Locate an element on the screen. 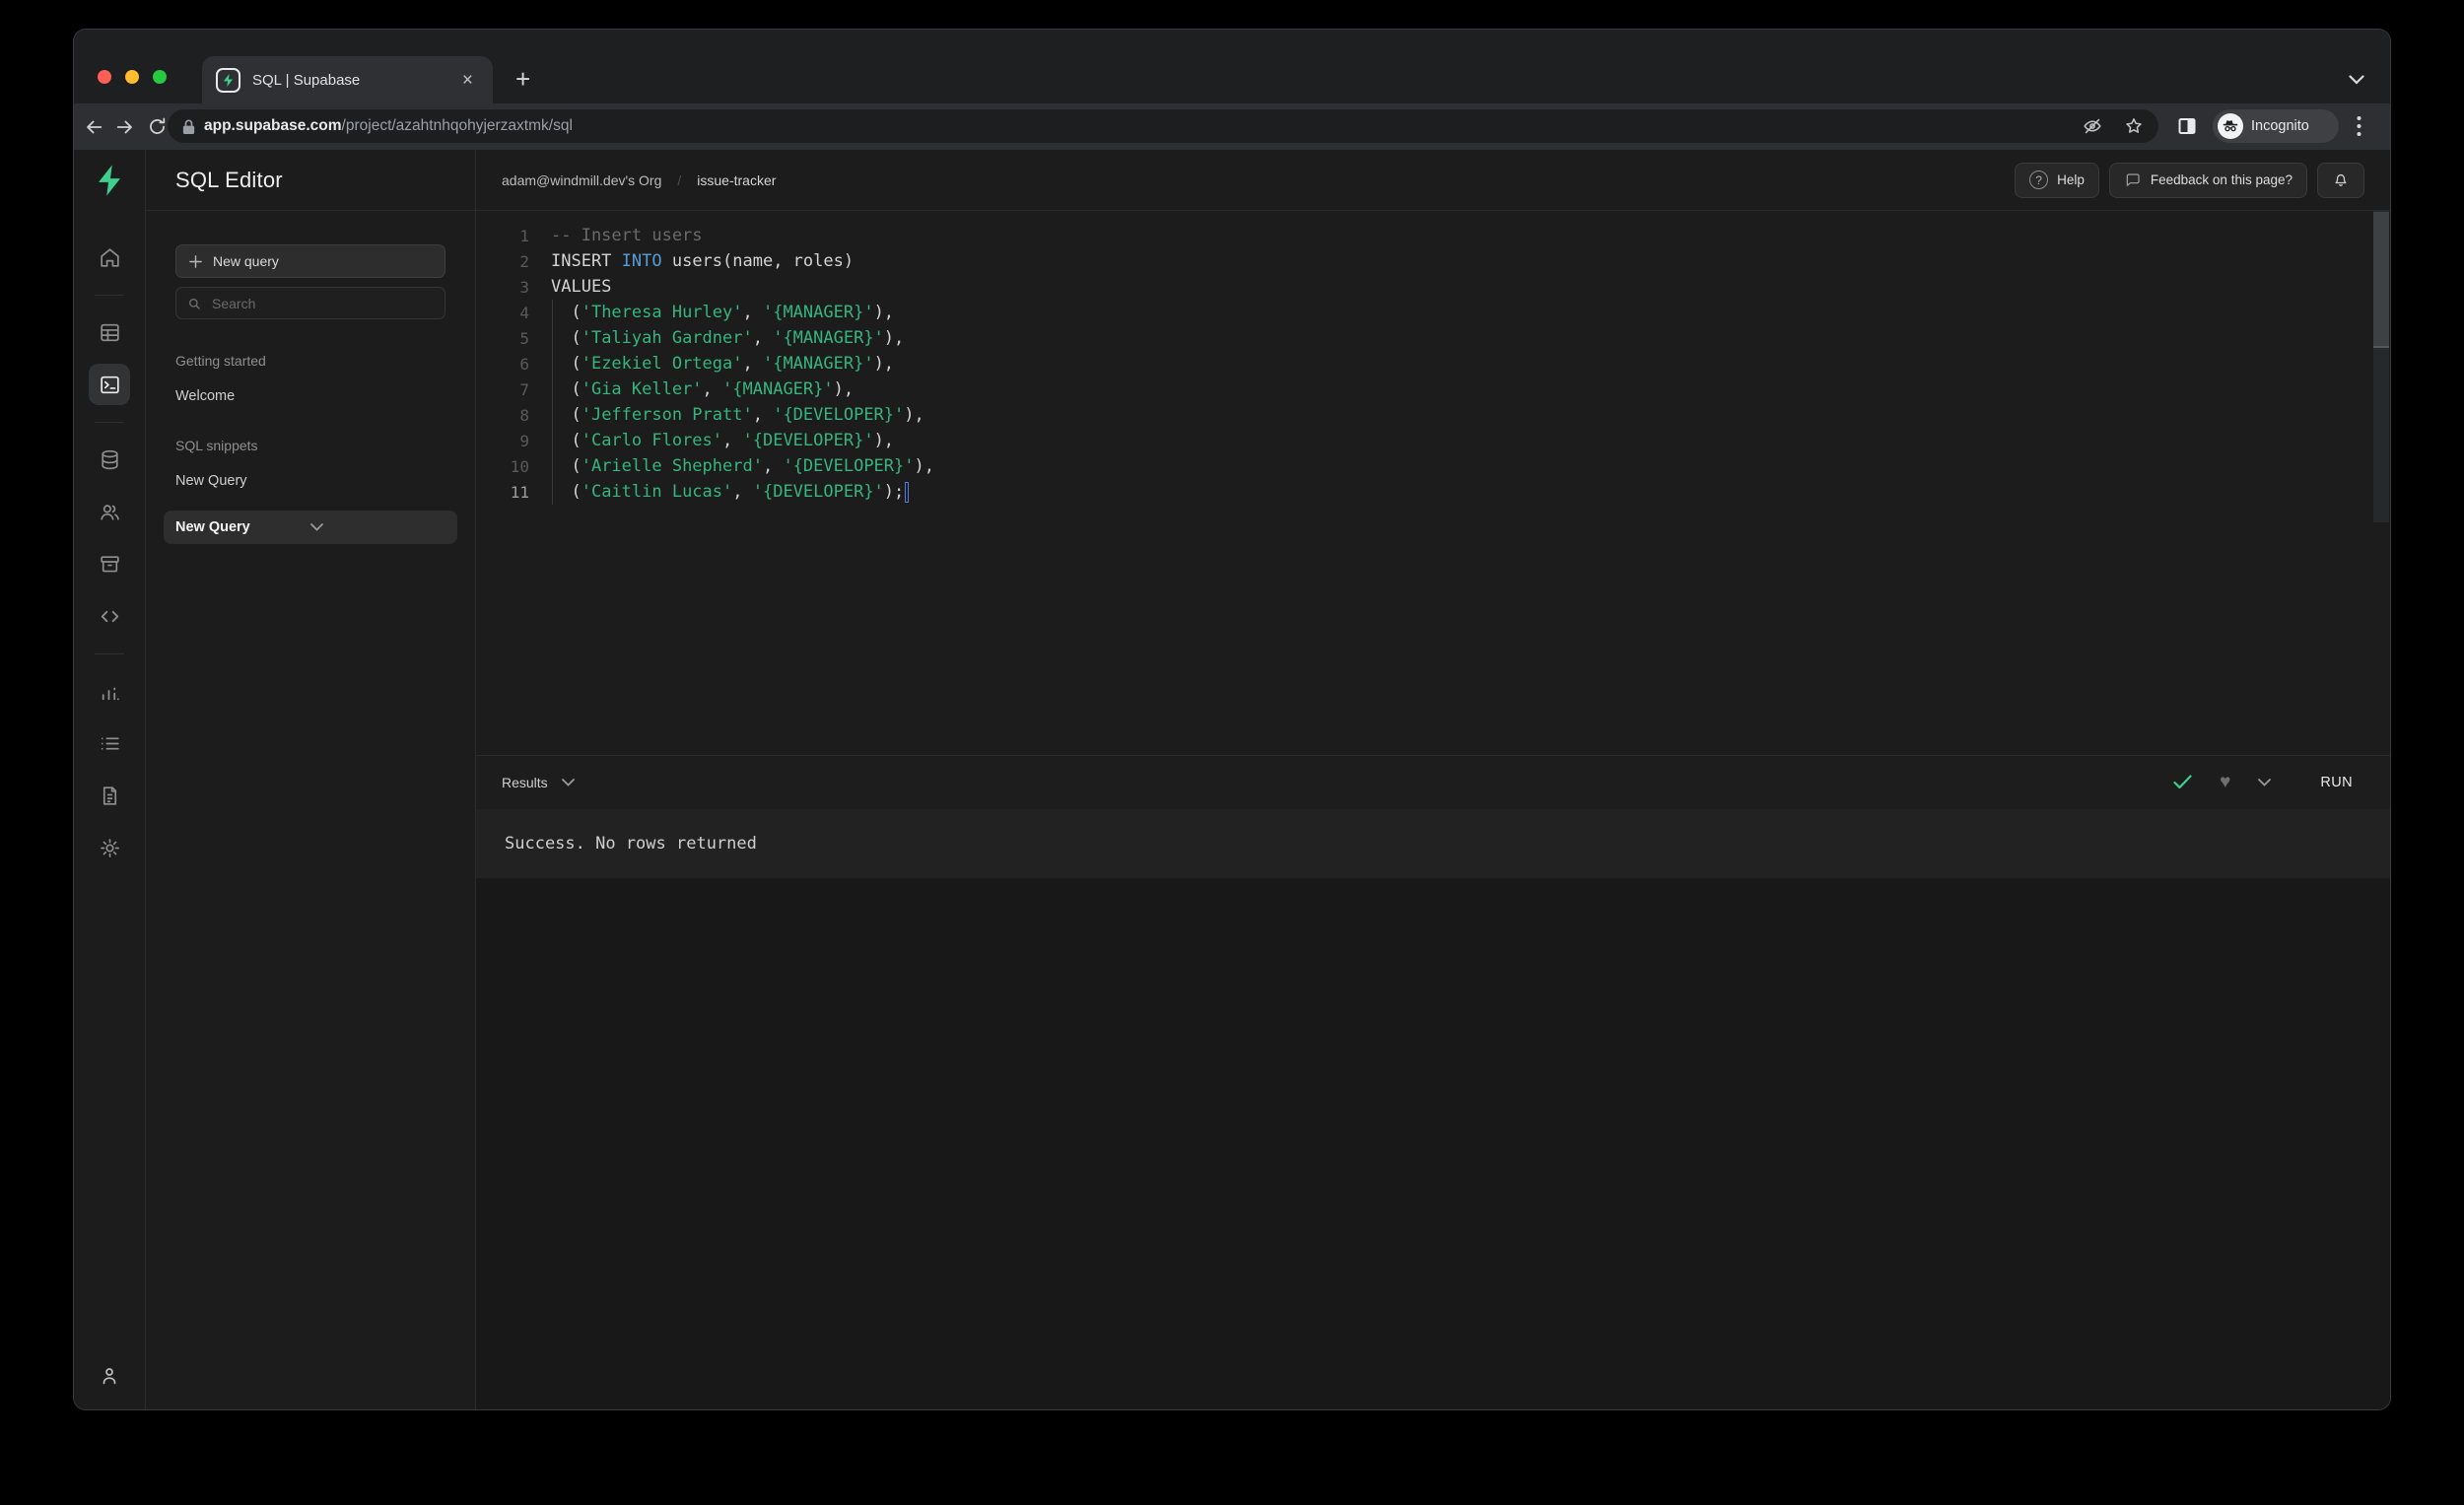  url-host: app.supabase.com is located at coordinates (273, 125).